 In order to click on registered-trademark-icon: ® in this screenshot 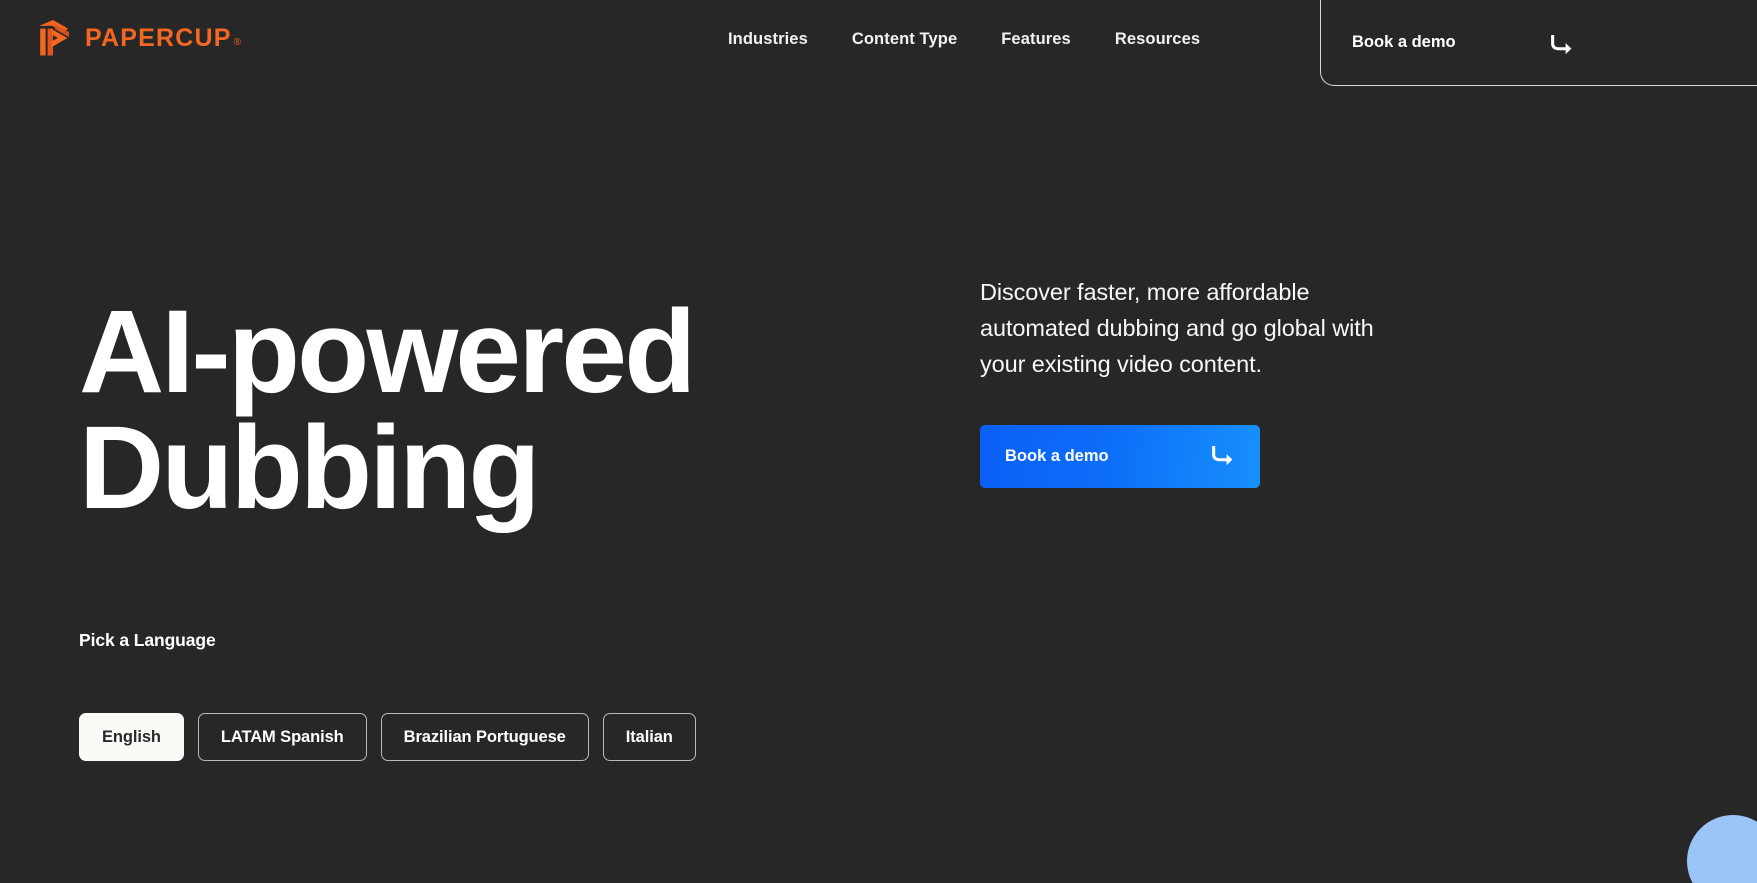, I will do `click(237, 42)`.